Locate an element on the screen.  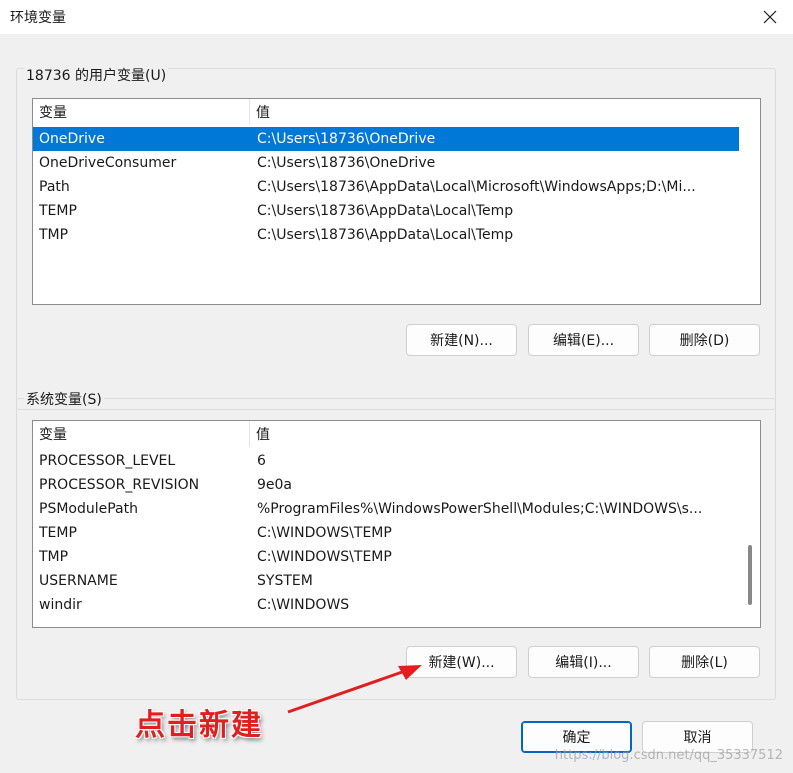
variable-name-cell: PROCESSOR_REVISION is located at coordinates (119, 485).